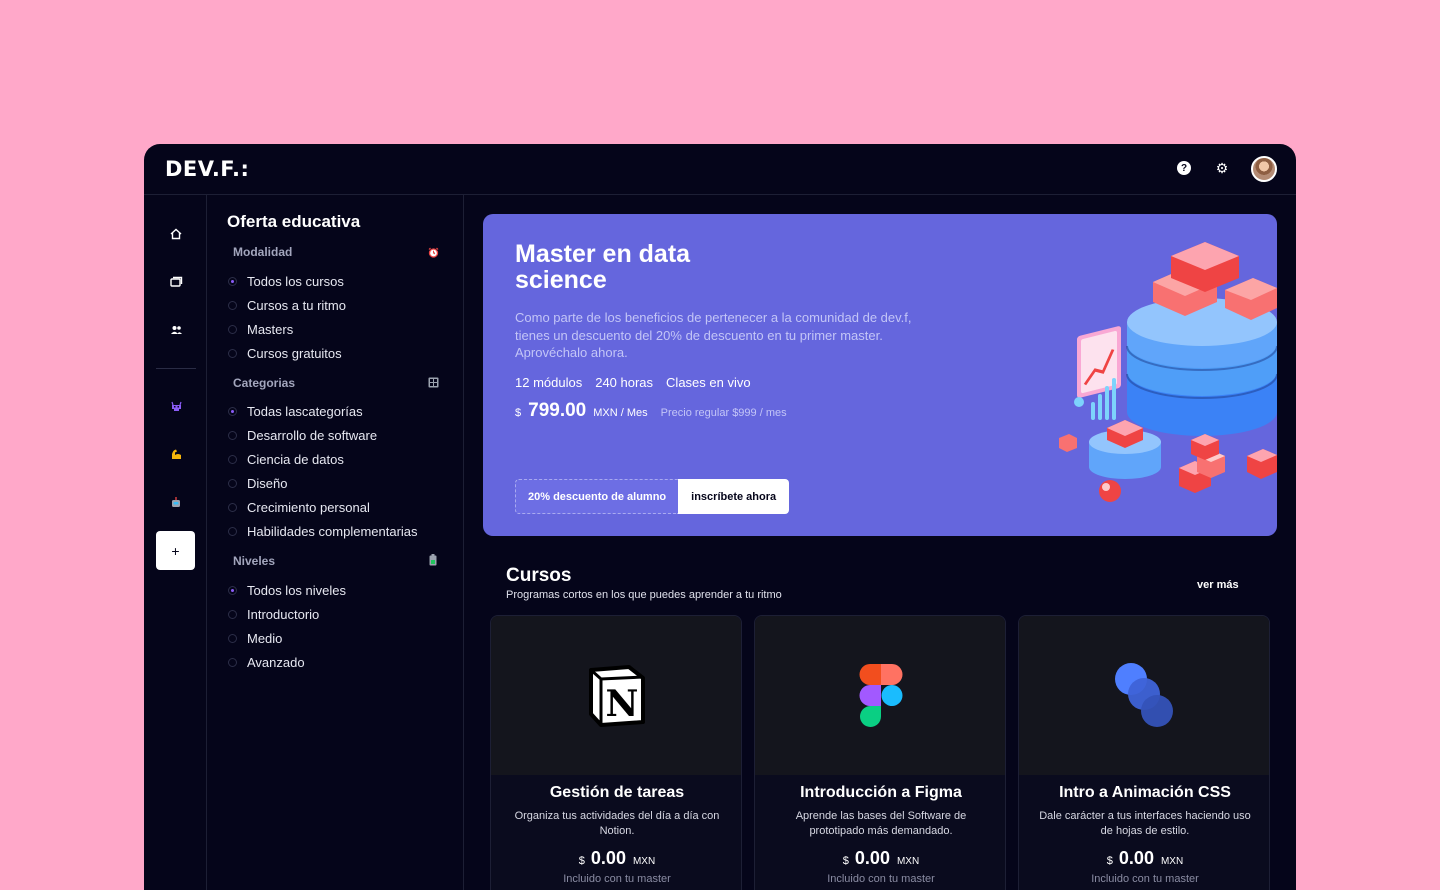 The height and width of the screenshot is (890, 1440). I want to click on add-button: +, so click(175, 550).